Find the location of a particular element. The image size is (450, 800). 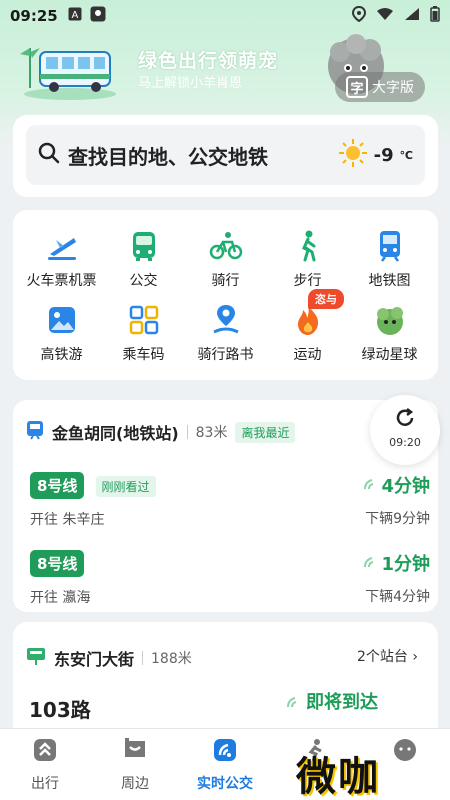

refresh-time: 09:20 is located at coordinates (405, 442).